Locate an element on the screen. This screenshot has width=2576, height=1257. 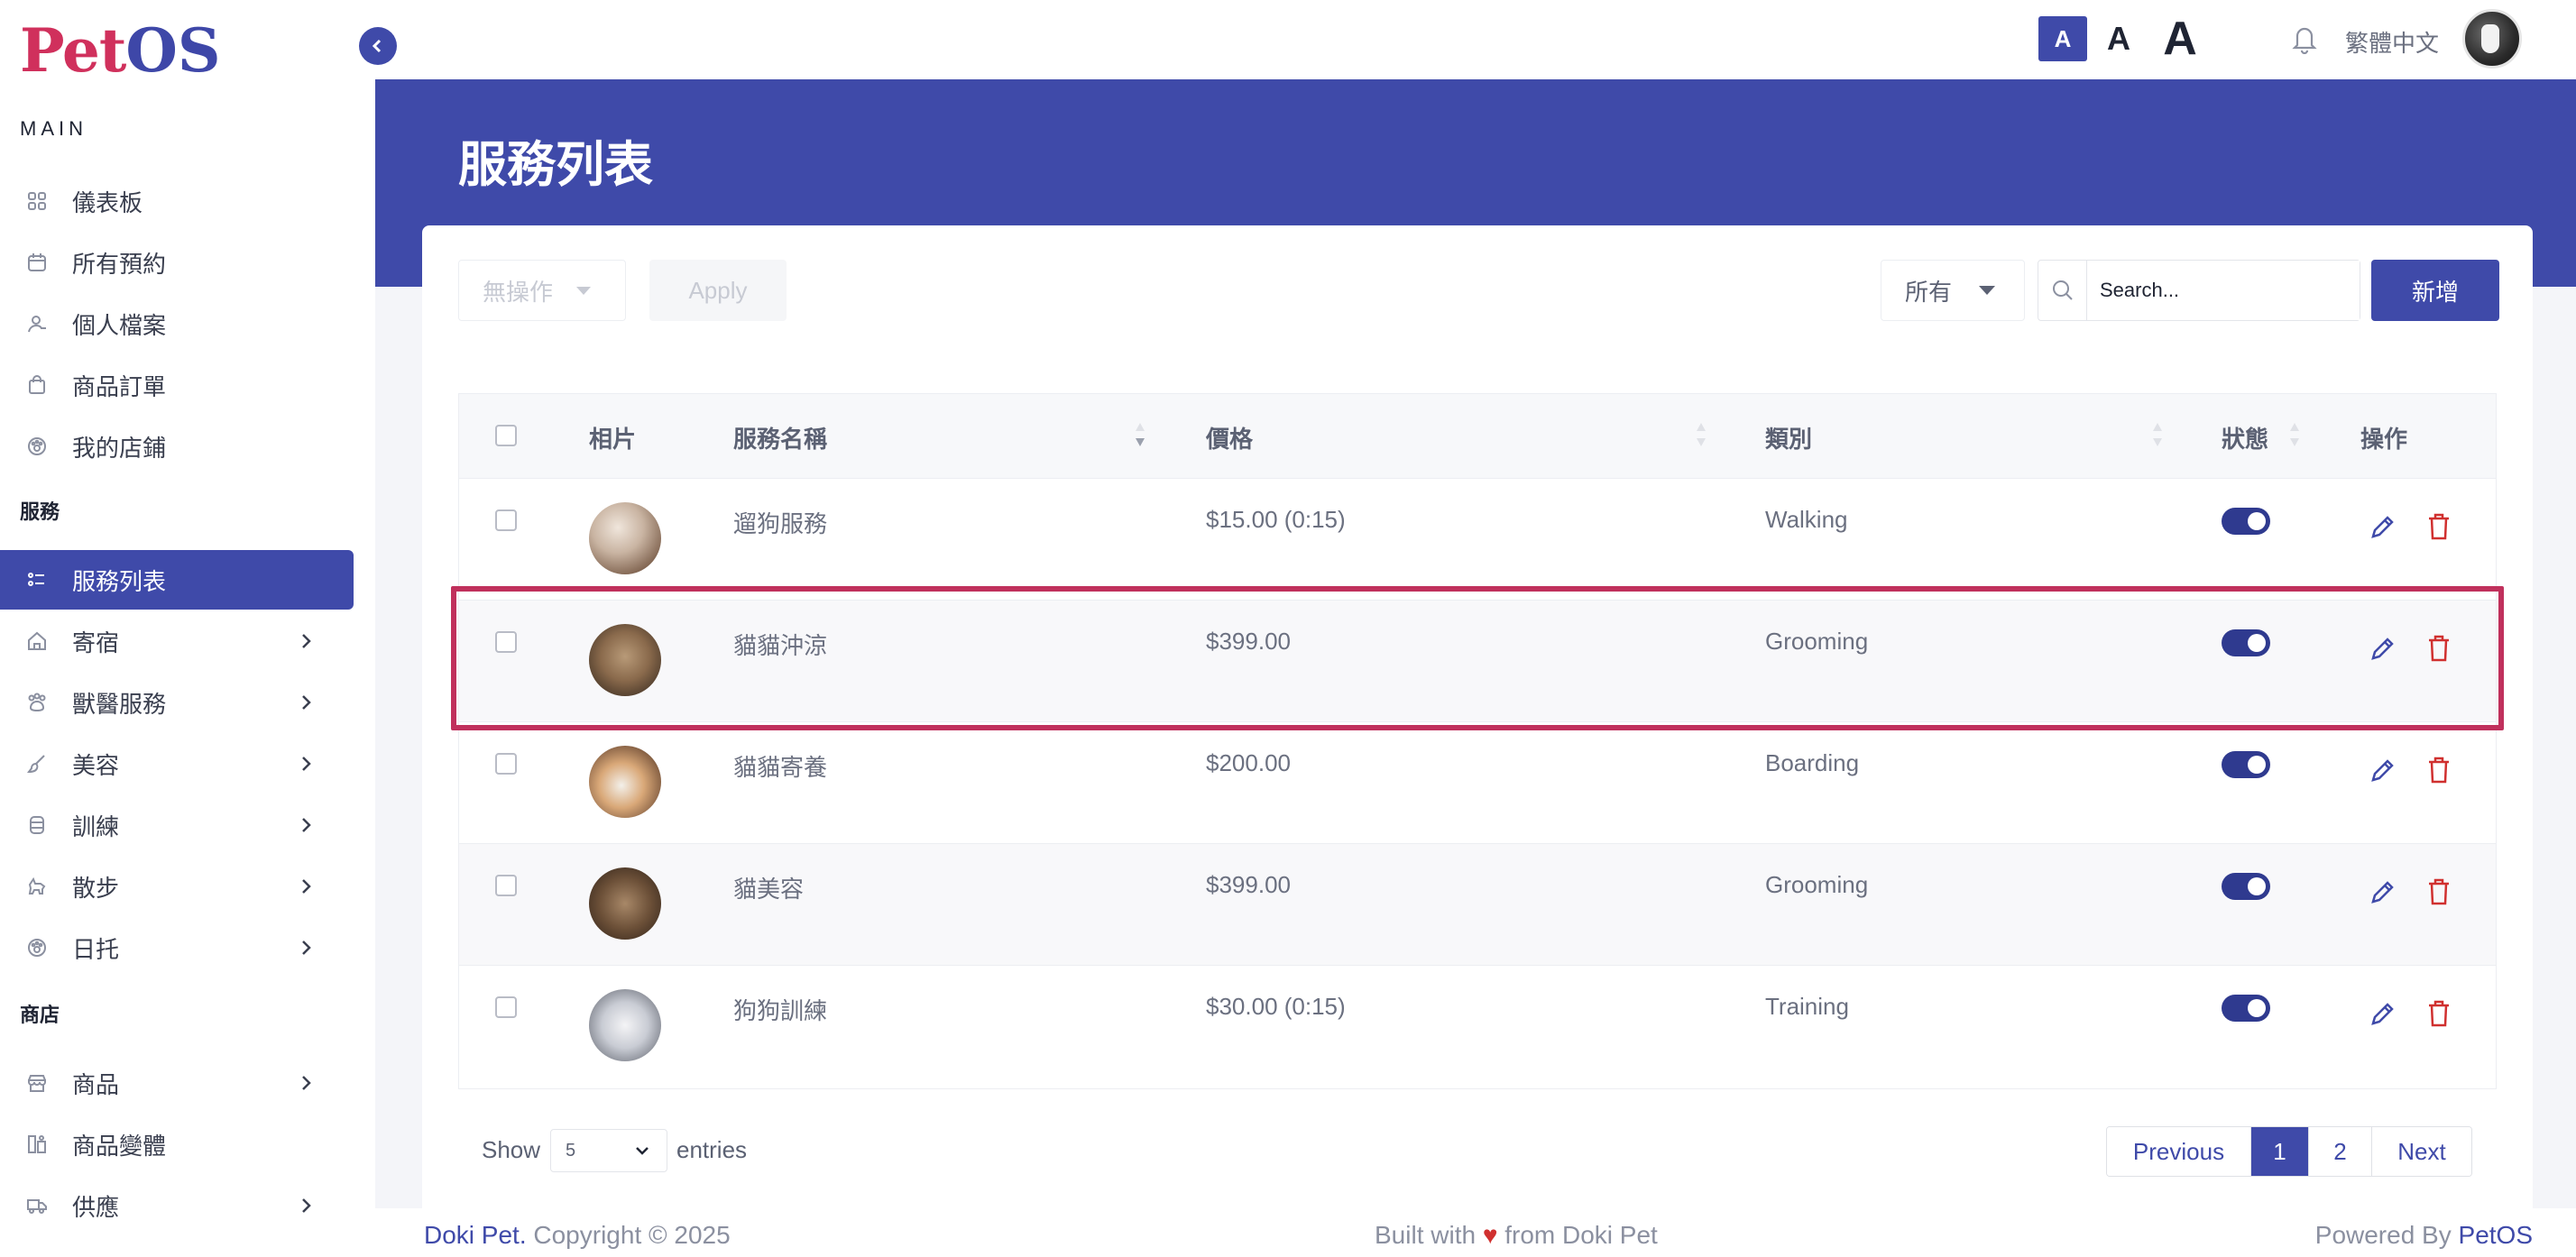
sidebar-item-grooming: 美容 is located at coordinates (177, 764).